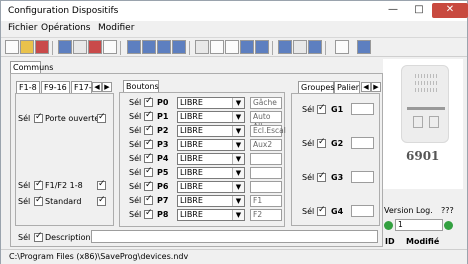  I want to click on close-button: ✕, so click(450, 10).